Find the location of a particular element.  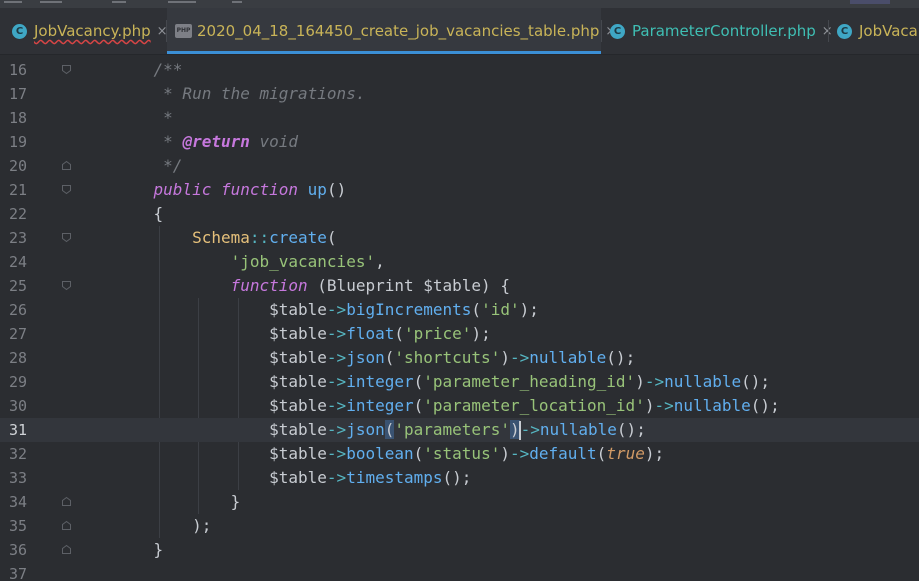

class-c-icon: C is located at coordinates (617, 31).